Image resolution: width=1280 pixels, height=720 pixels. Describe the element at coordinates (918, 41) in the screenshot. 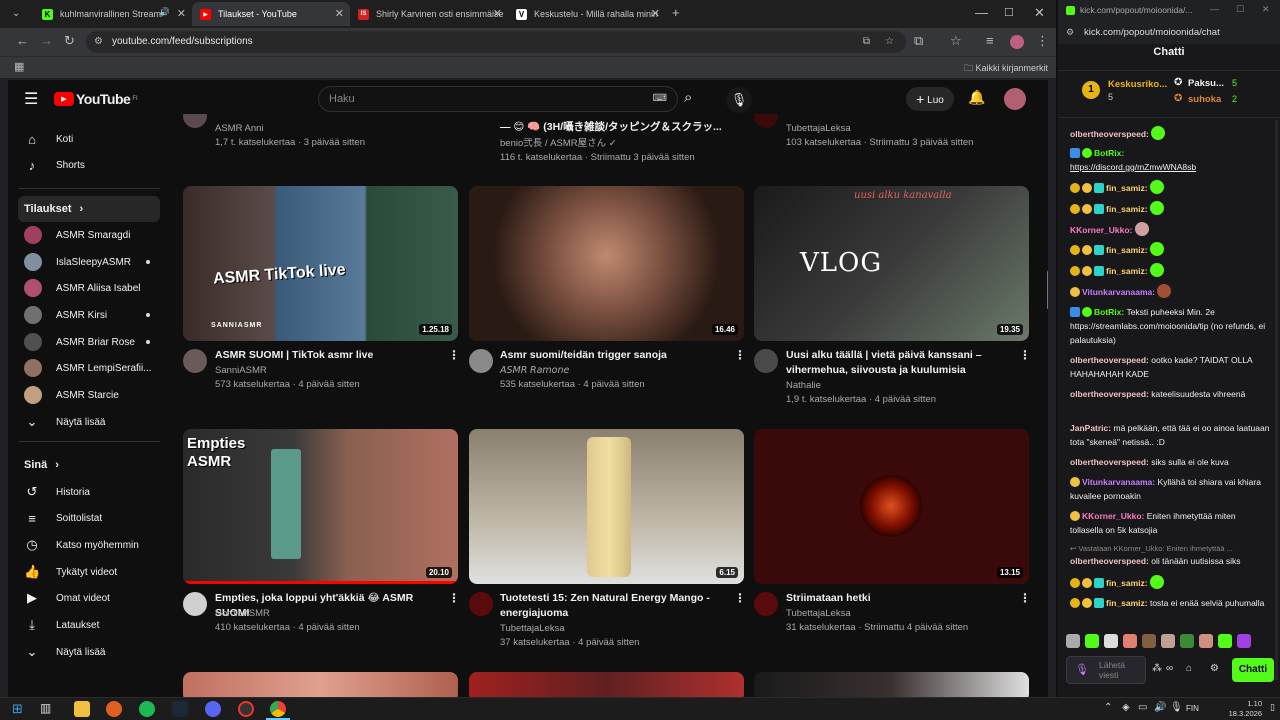

I see `extensions-icon: ⧉` at that location.